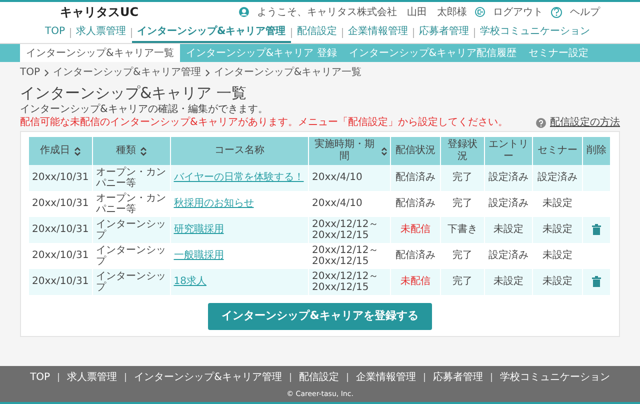  Describe the element at coordinates (415, 178) in the screenshot. I see `status-cell: 配信済み` at that location.